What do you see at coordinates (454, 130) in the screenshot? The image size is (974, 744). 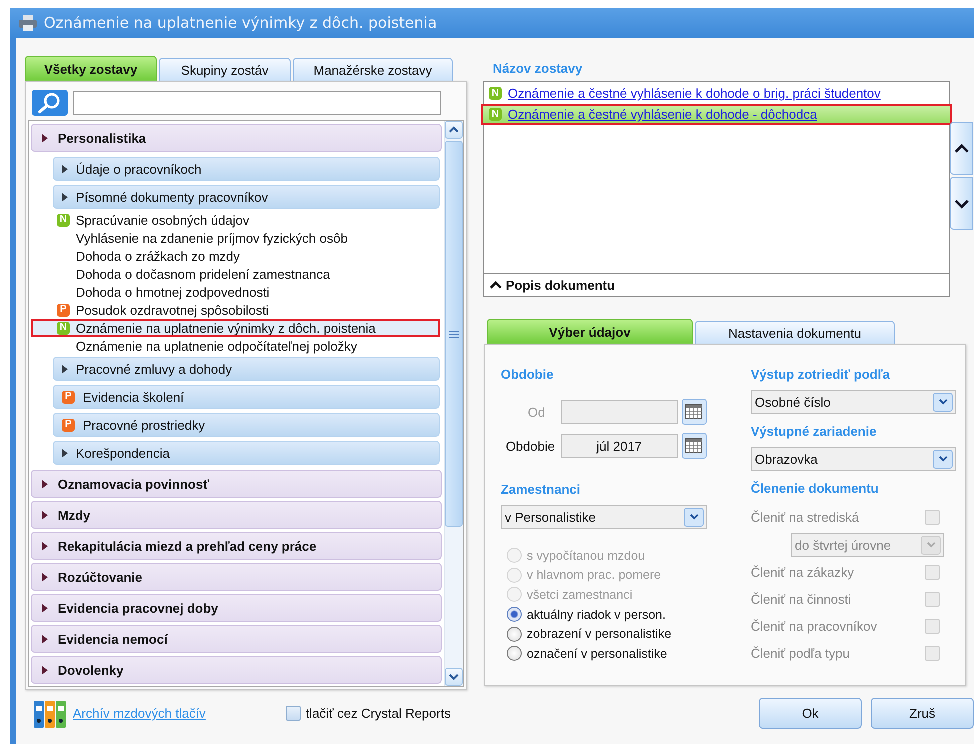 I see `scroll-up-icon` at bounding box center [454, 130].